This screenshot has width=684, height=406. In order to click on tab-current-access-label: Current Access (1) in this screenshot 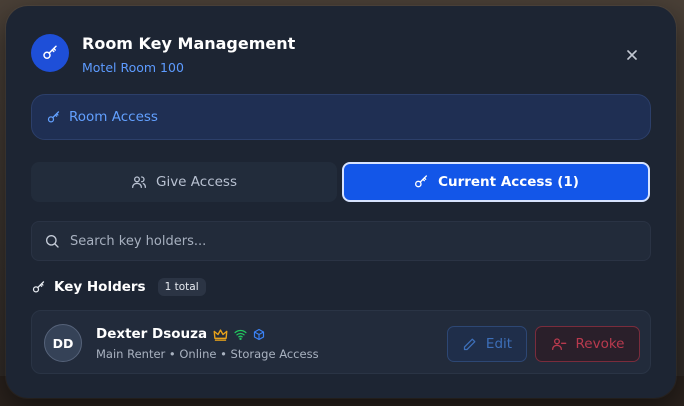, I will do `click(508, 182)`.